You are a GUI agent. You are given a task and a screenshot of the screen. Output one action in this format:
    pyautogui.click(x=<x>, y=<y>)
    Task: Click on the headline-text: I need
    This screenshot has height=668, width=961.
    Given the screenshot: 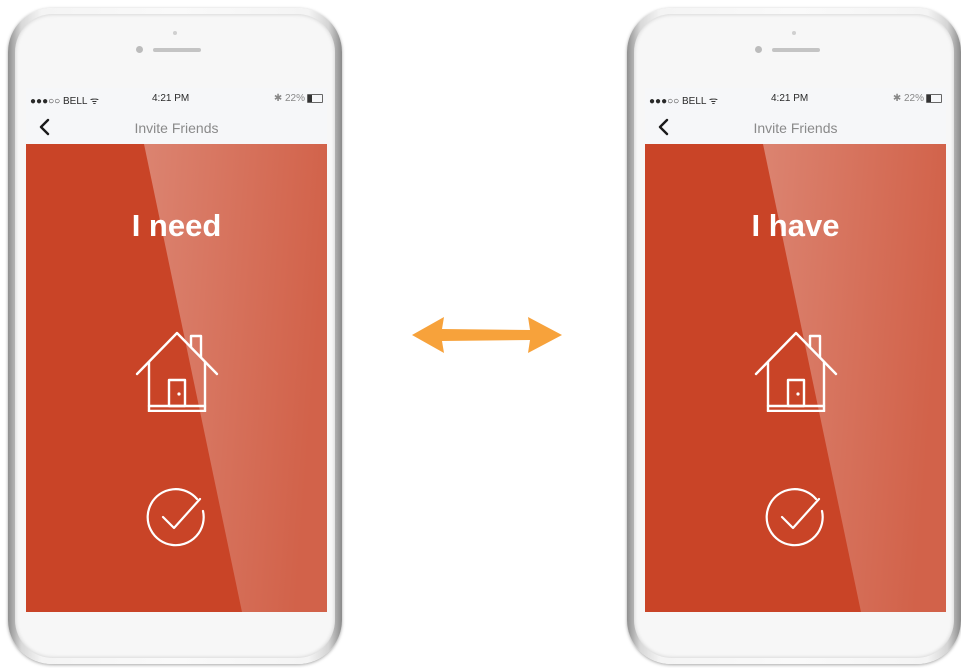 What is the action you would take?
    pyautogui.click(x=176, y=225)
    